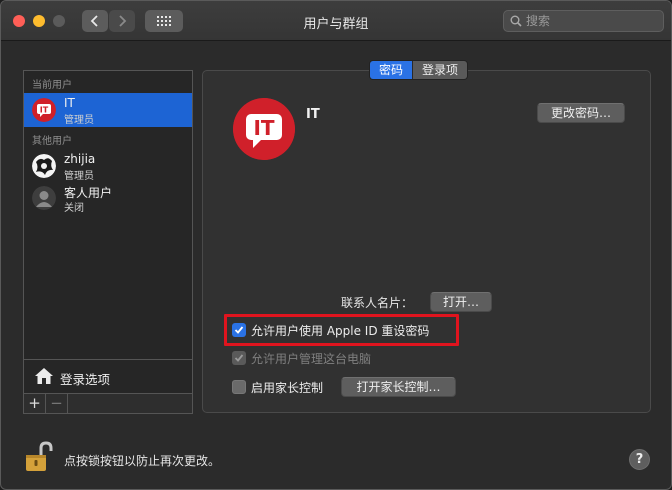 The height and width of the screenshot is (490, 672). What do you see at coordinates (239, 387) in the screenshot?
I see `parental-controls-checkbox` at bounding box center [239, 387].